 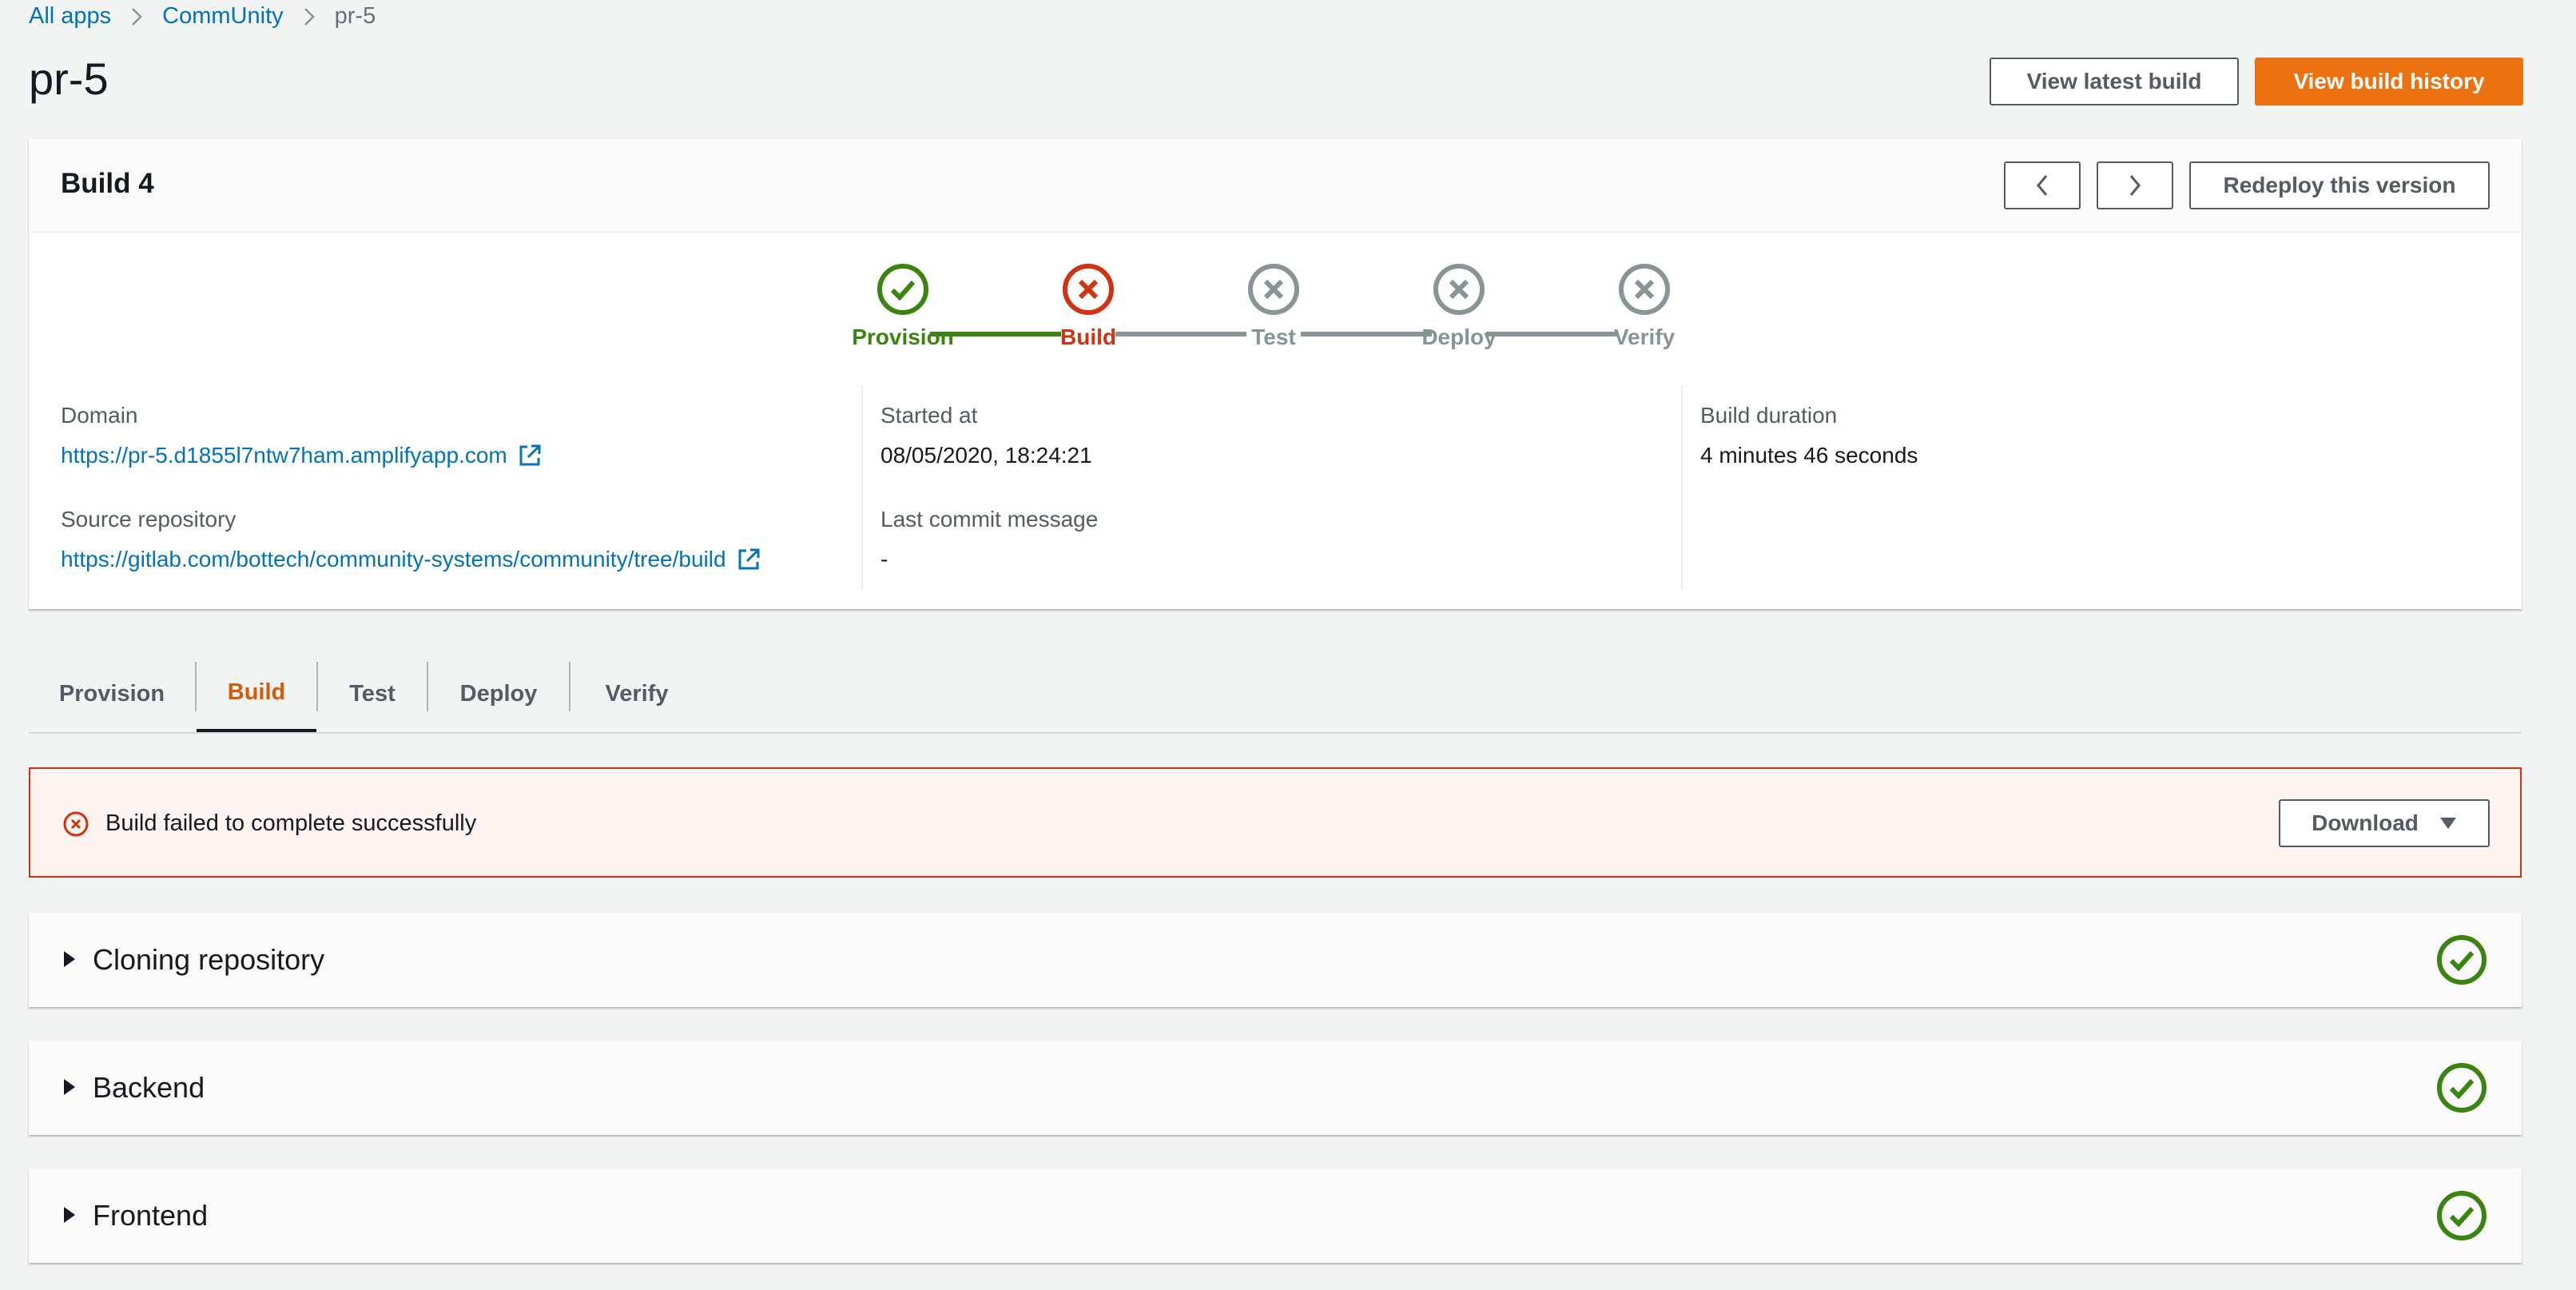 I want to click on pipeline-step-label: Deploy, so click(x=1459, y=336).